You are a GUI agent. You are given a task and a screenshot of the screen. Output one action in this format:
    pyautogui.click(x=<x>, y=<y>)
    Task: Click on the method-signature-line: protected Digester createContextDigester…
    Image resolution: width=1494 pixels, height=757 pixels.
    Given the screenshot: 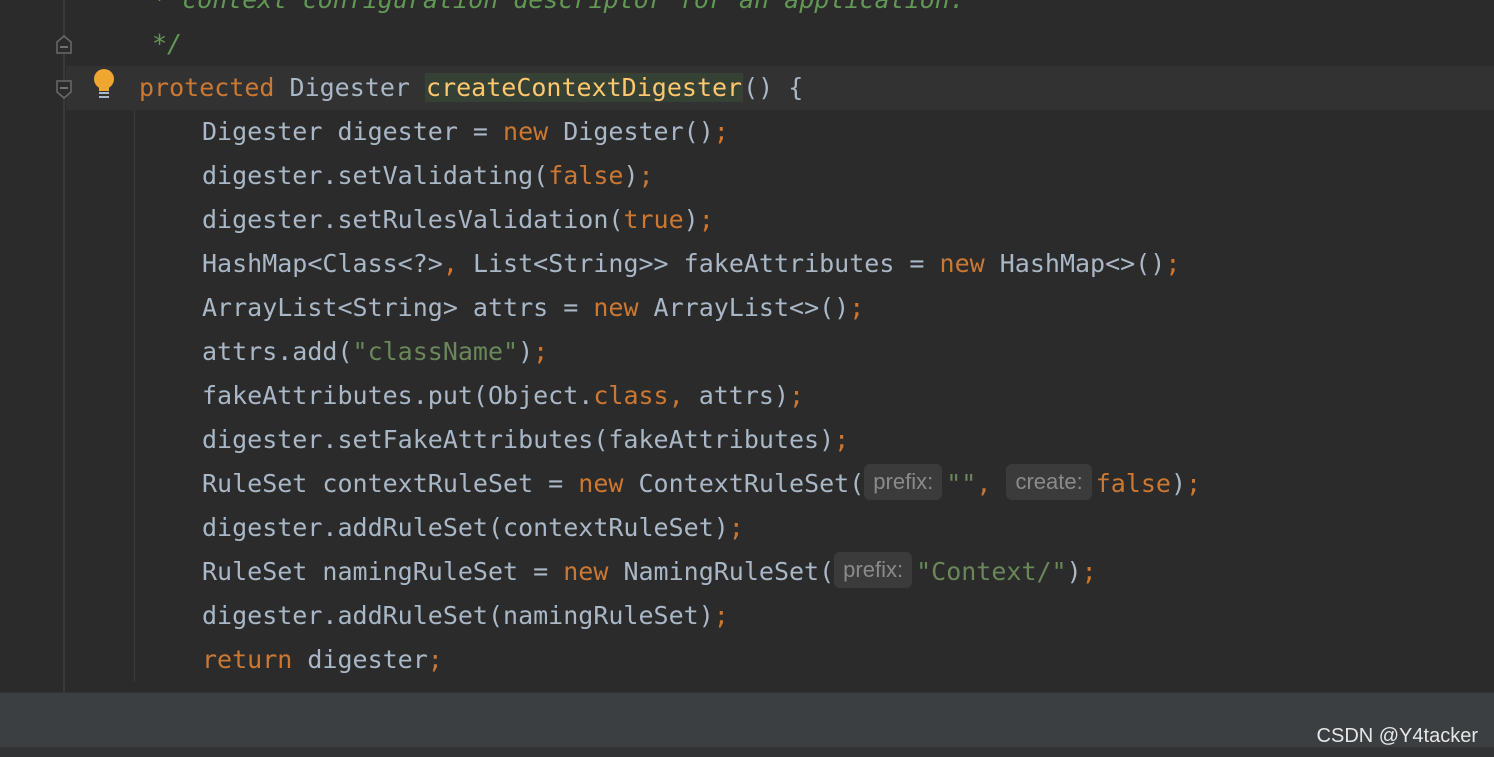 What is the action you would take?
    pyautogui.click(x=471, y=88)
    